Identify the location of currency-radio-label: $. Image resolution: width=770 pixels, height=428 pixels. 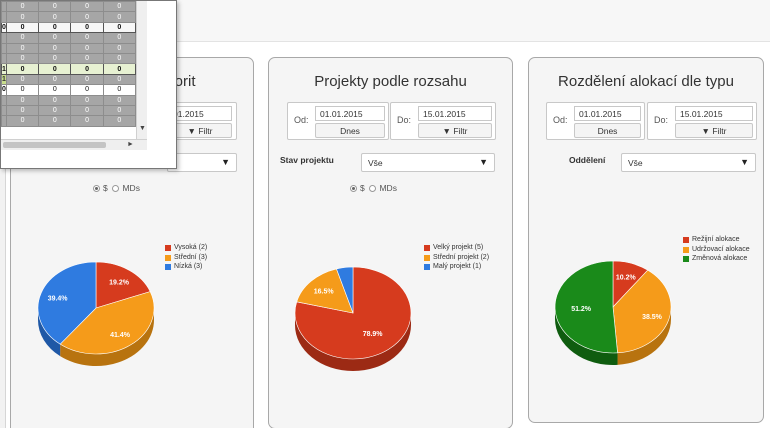
(105, 188).